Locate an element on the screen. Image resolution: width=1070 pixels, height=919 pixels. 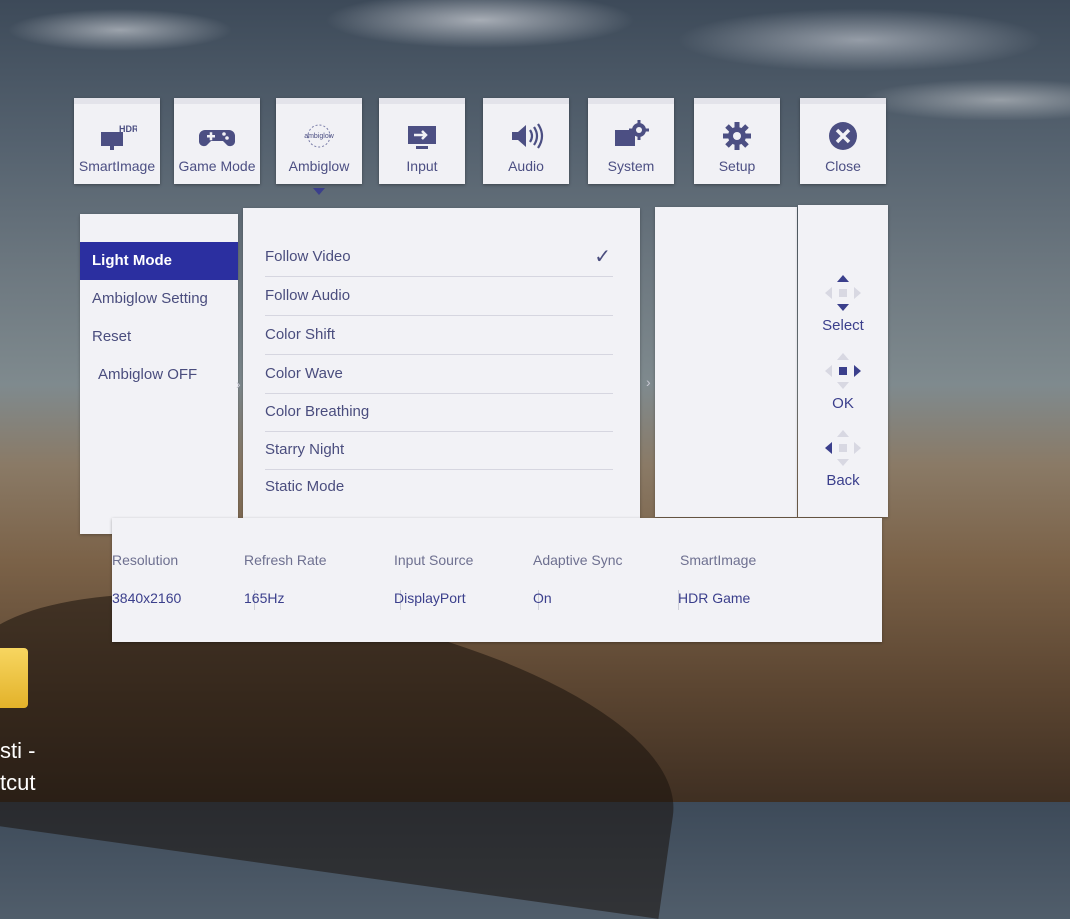
desktop-shortcut-label-1: sti - is located at coordinates (18, 750).